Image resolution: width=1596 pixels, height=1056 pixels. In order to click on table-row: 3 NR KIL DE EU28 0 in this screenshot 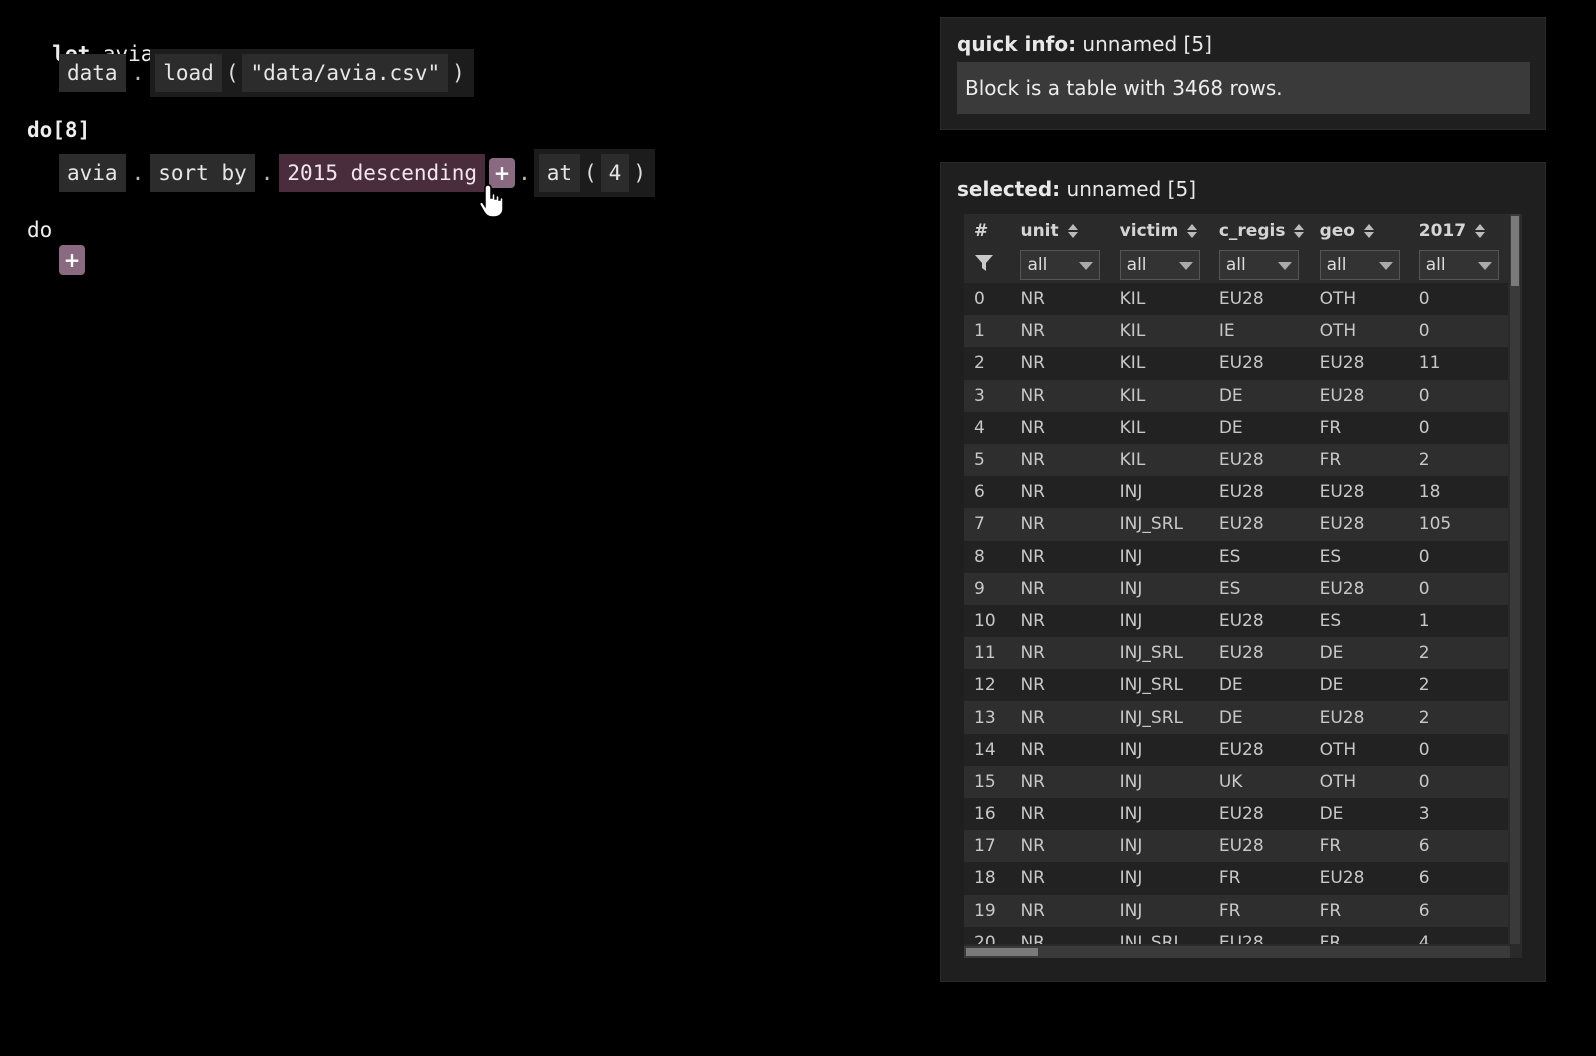, I will do `click(1236, 395)`.